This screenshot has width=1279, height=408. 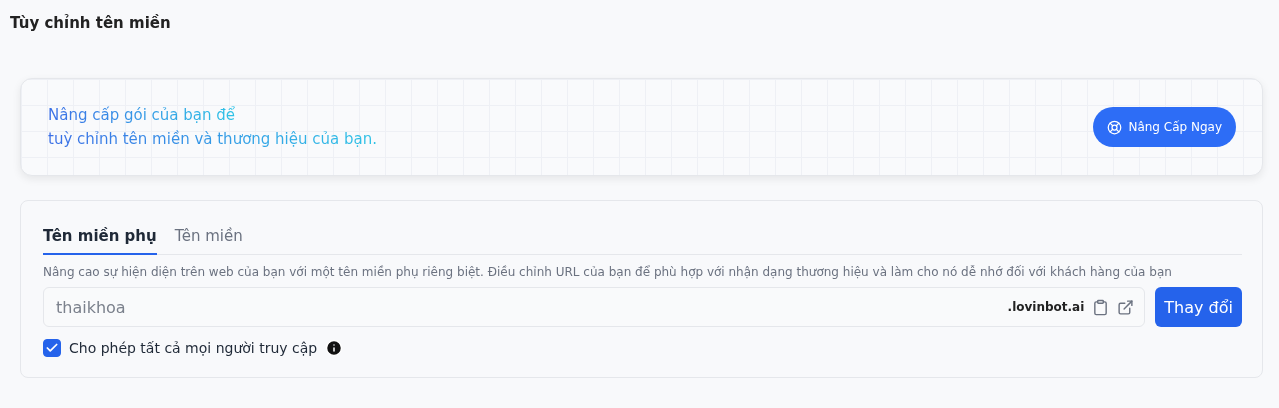 What do you see at coordinates (608, 272) in the screenshot?
I see `description: Nâng cao sự hiện diện trên web của bạn với một tên miền phụ riêng biệt. Điều chỉnh URL của bạn để phù hợp với nhận dạng thương hiệu và làm cho nó dễ nhớ đối với khách hàng của bạn` at bounding box center [608, 272].